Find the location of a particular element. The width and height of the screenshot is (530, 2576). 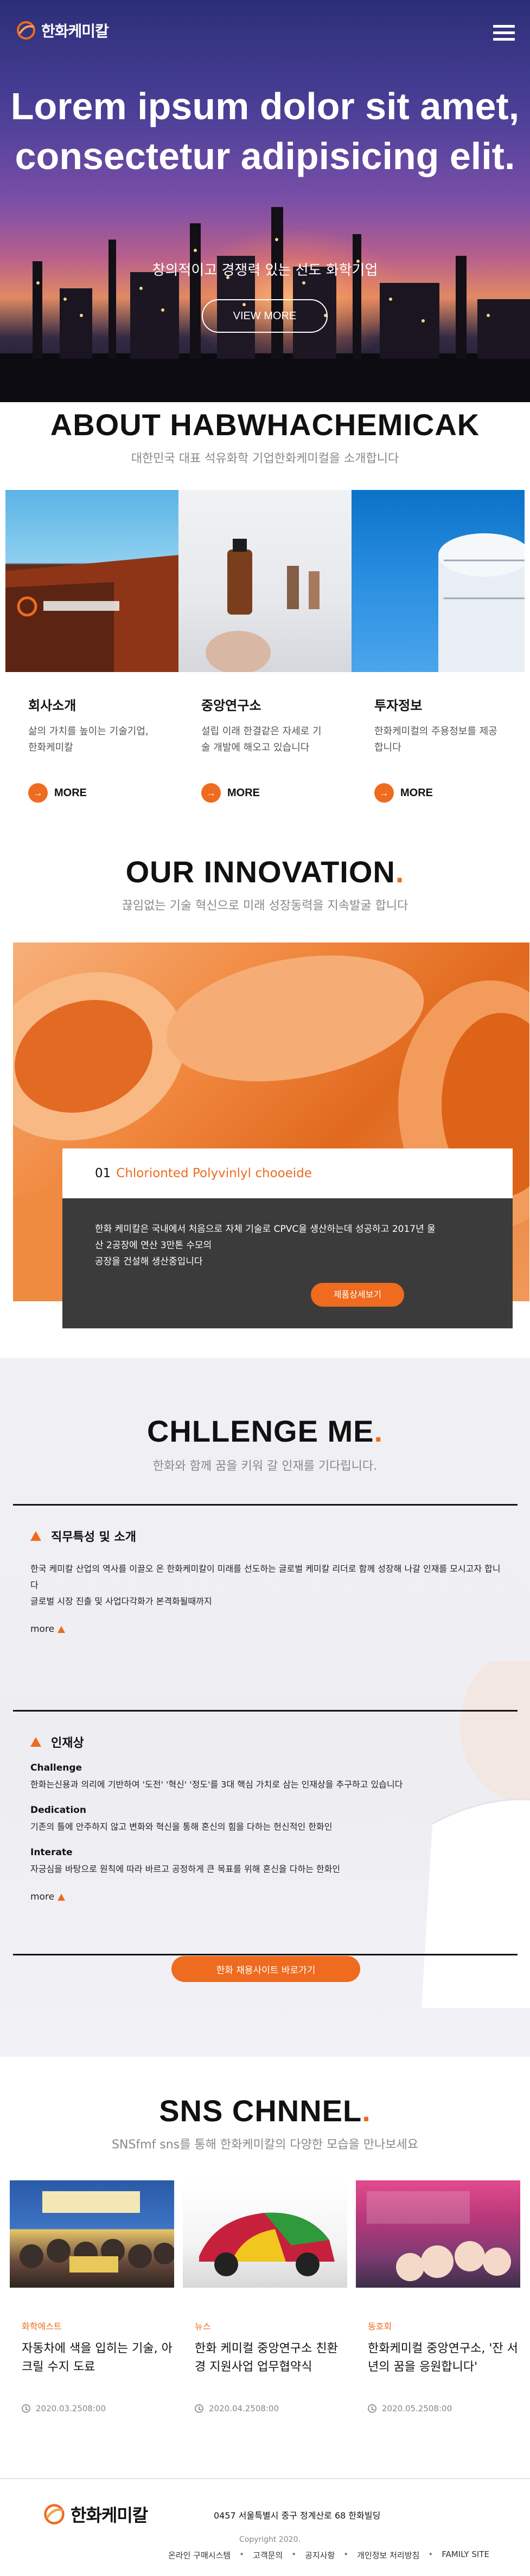

product-card-header: 01 Chlorionted Polyvinlyl chooeide is located at coordinates (287, 1173).